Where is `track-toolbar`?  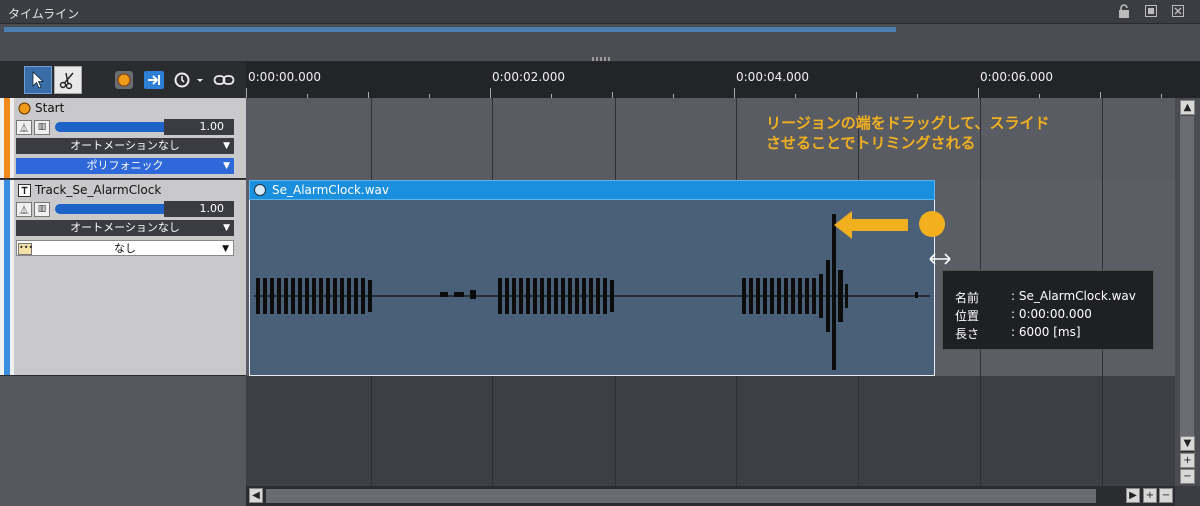
track-toolbar is located at coordinates (123, 80).